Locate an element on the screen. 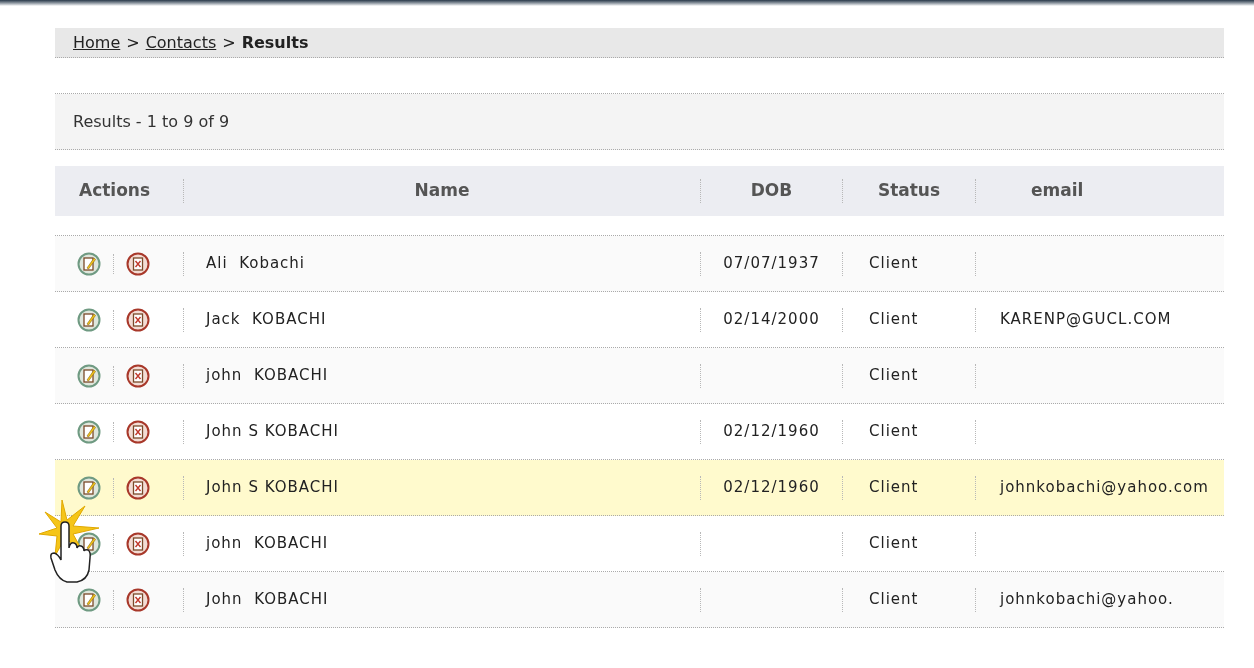  column-header: email is located at coordinates (1057, 191).